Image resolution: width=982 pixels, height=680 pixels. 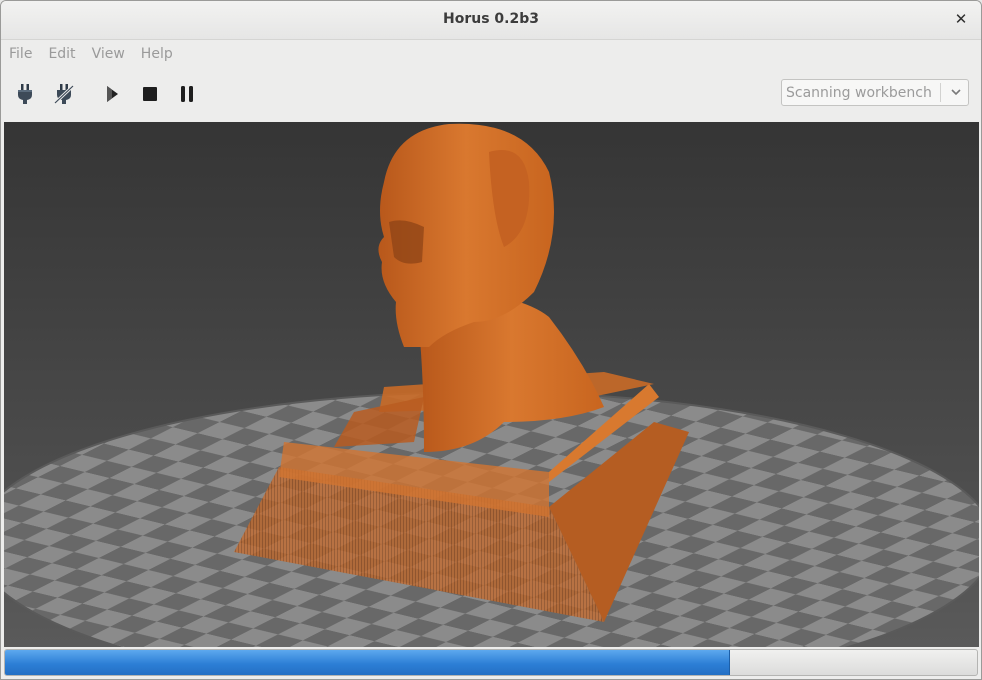 I want to click on window-title: Horus 0.2b3, so click(x=491, y=19).